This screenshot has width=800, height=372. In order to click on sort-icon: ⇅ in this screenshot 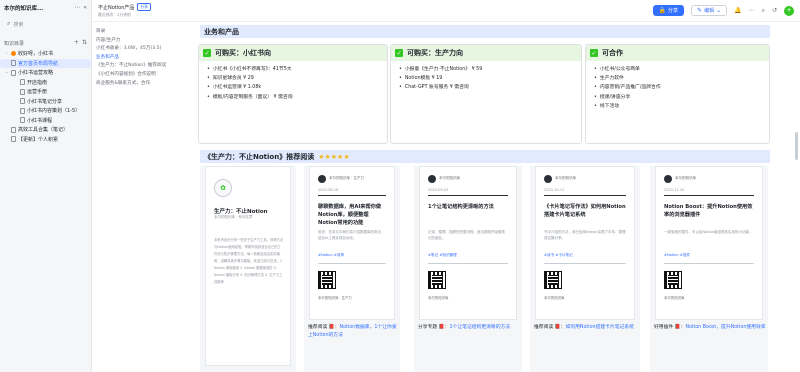, I will do `click(84, 43)`.